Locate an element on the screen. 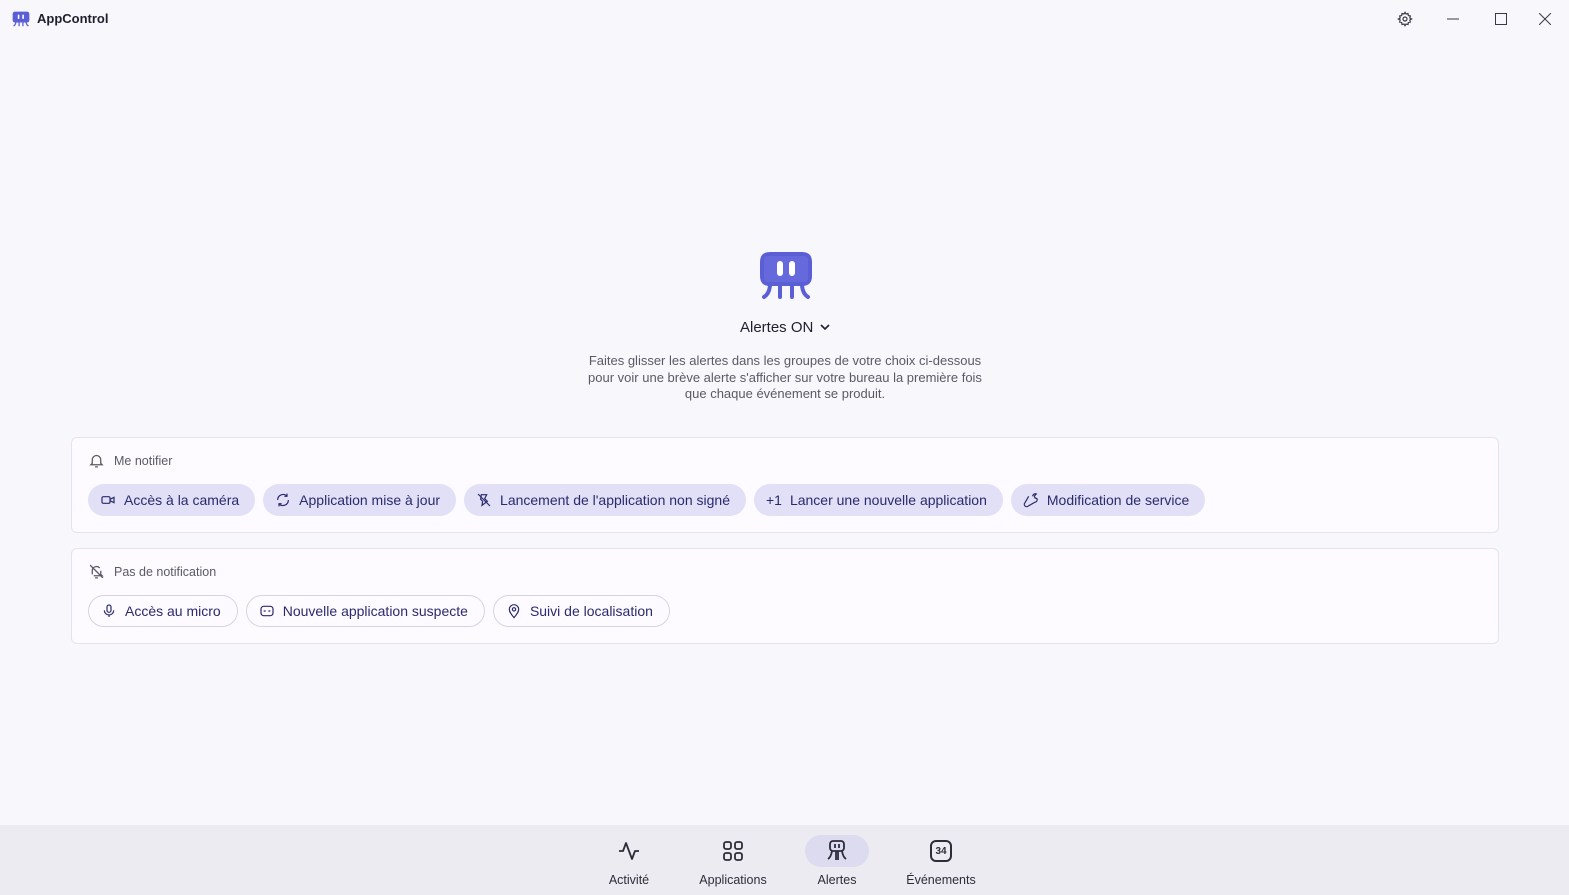  nav-item-alerts: Alertes is located at coordinates (837, 863).